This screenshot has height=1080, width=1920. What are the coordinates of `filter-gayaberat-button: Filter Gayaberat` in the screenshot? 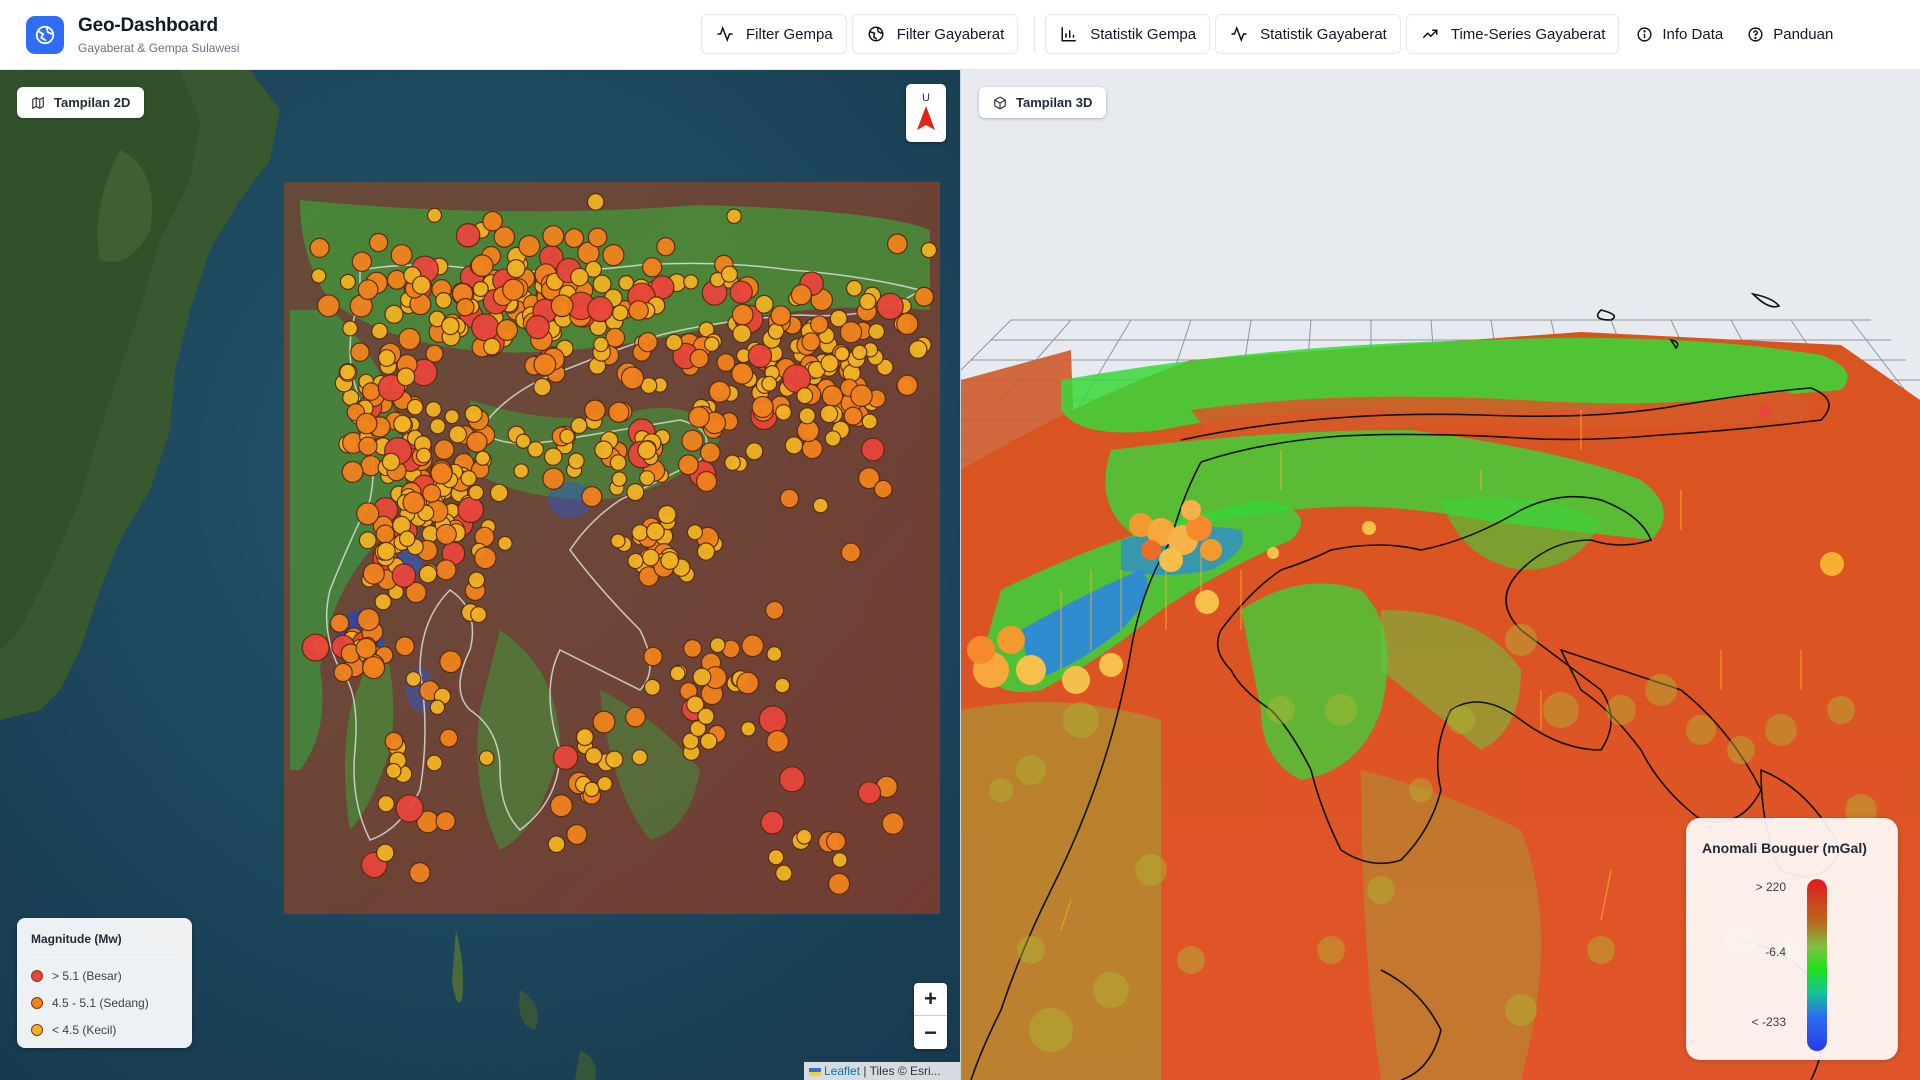 It's located at (935, 34).